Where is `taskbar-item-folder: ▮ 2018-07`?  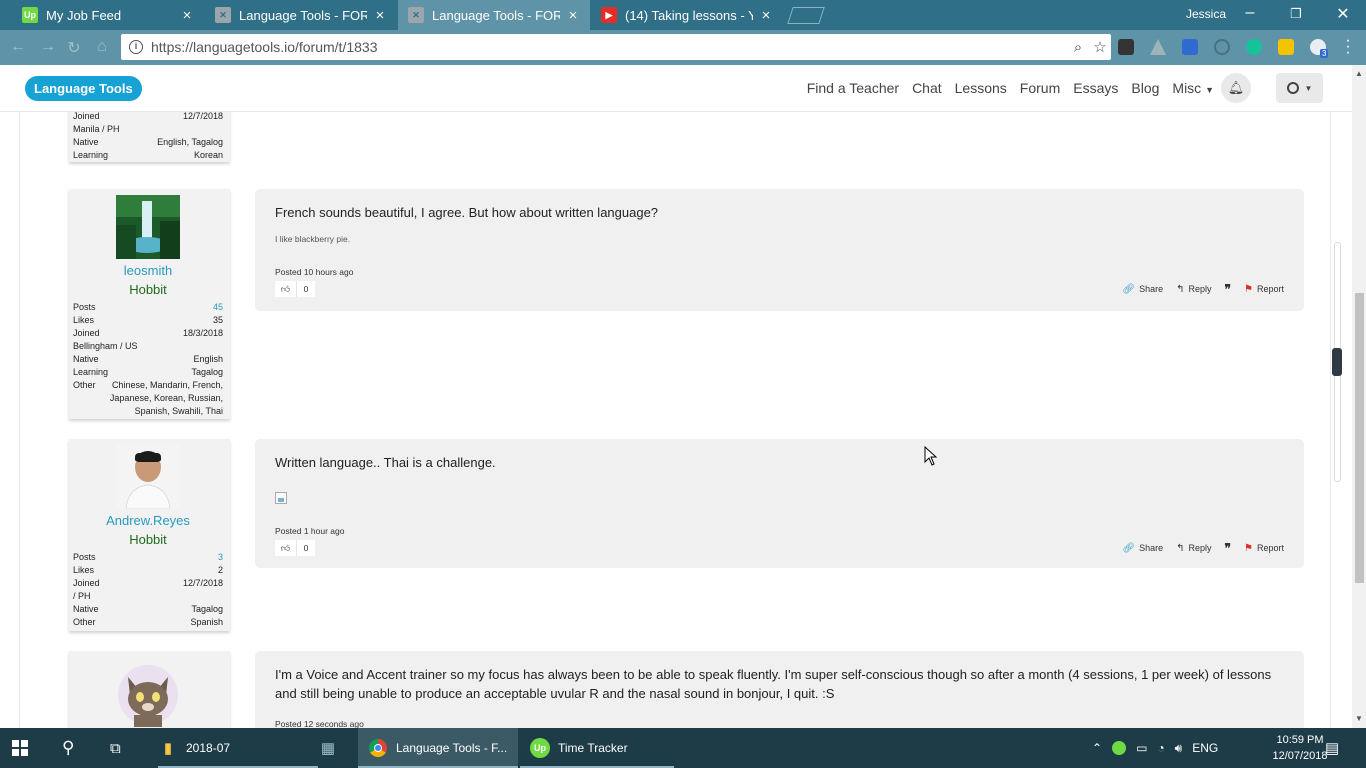 taskbar-item-folder: ▮ 2018-07 is located at coordinates (194, 748).